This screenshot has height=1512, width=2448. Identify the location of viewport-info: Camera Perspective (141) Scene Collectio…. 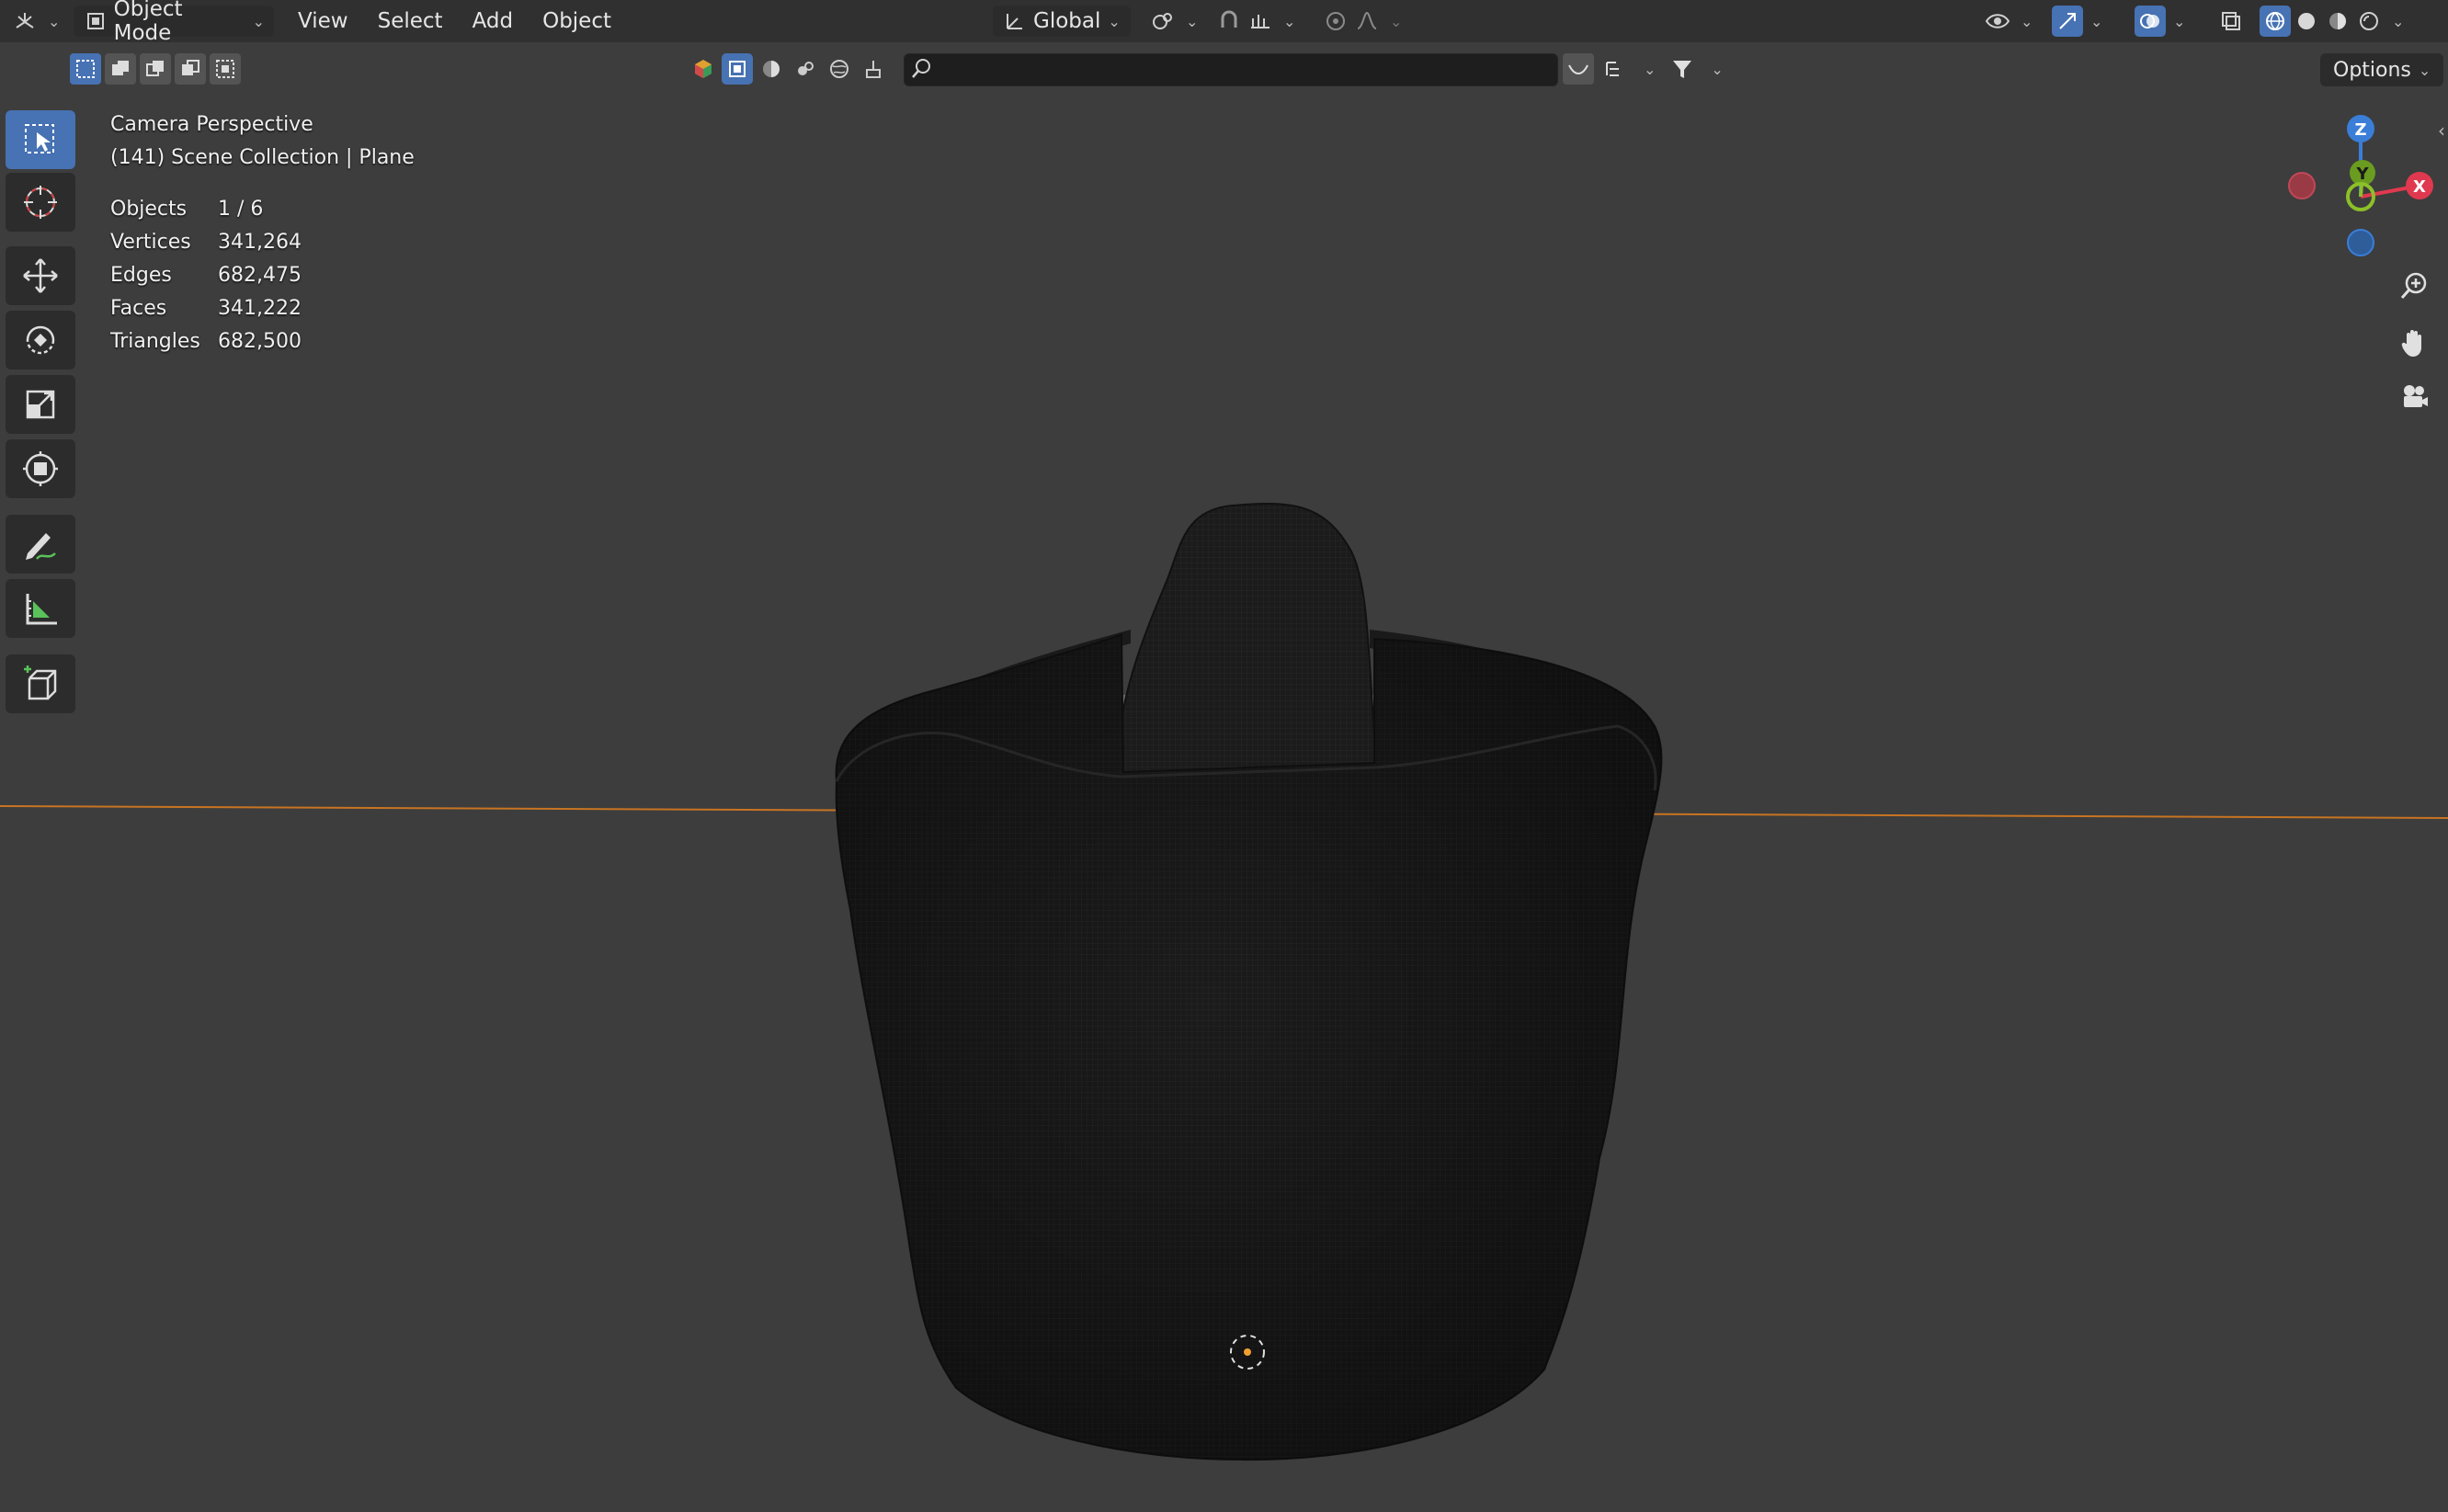
(262, 141).